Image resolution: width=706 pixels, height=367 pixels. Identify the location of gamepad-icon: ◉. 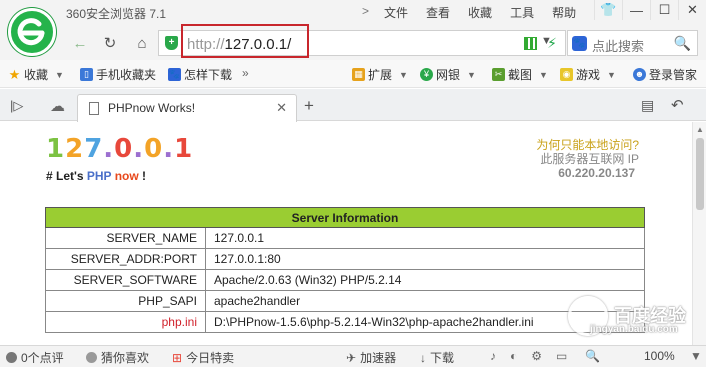
(566, 74).